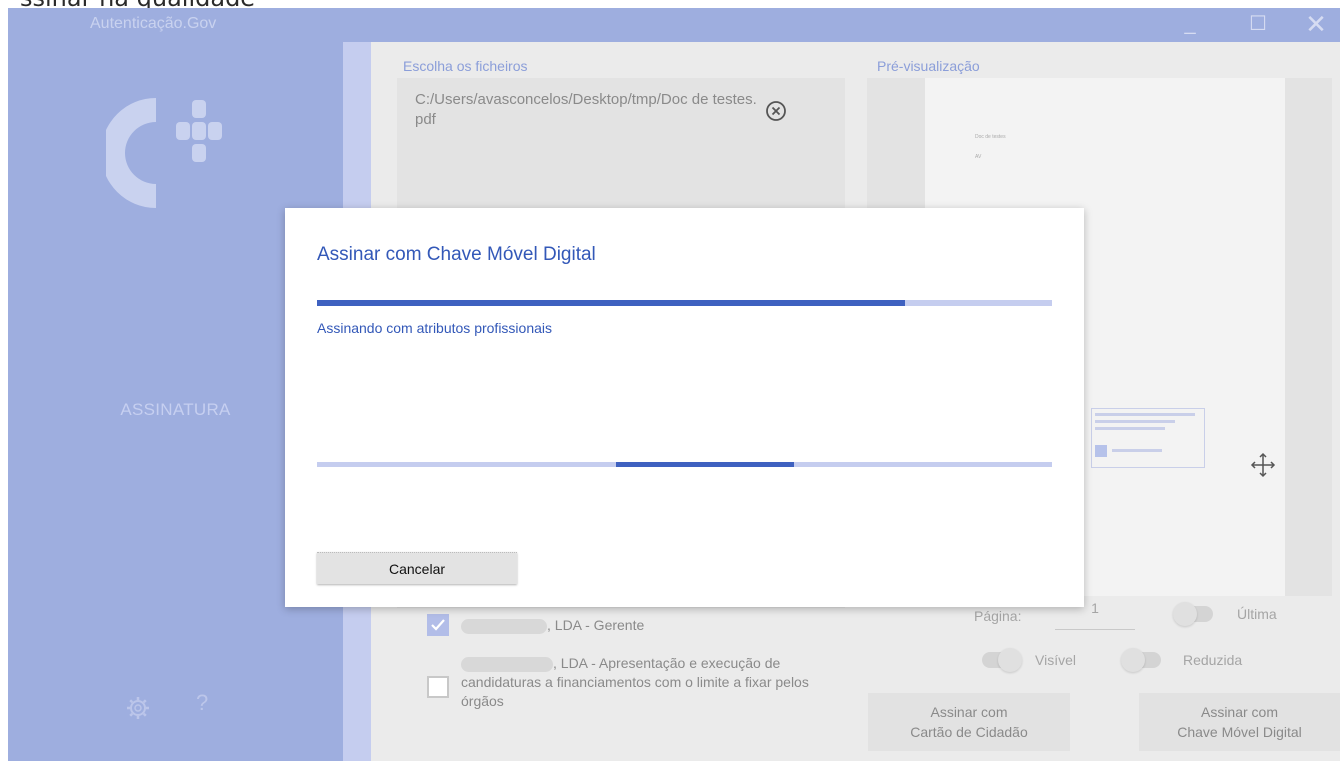 The height and width of the screenshot is (761, 1340). I want to click on close-button: ✕, so click(1316, 24).